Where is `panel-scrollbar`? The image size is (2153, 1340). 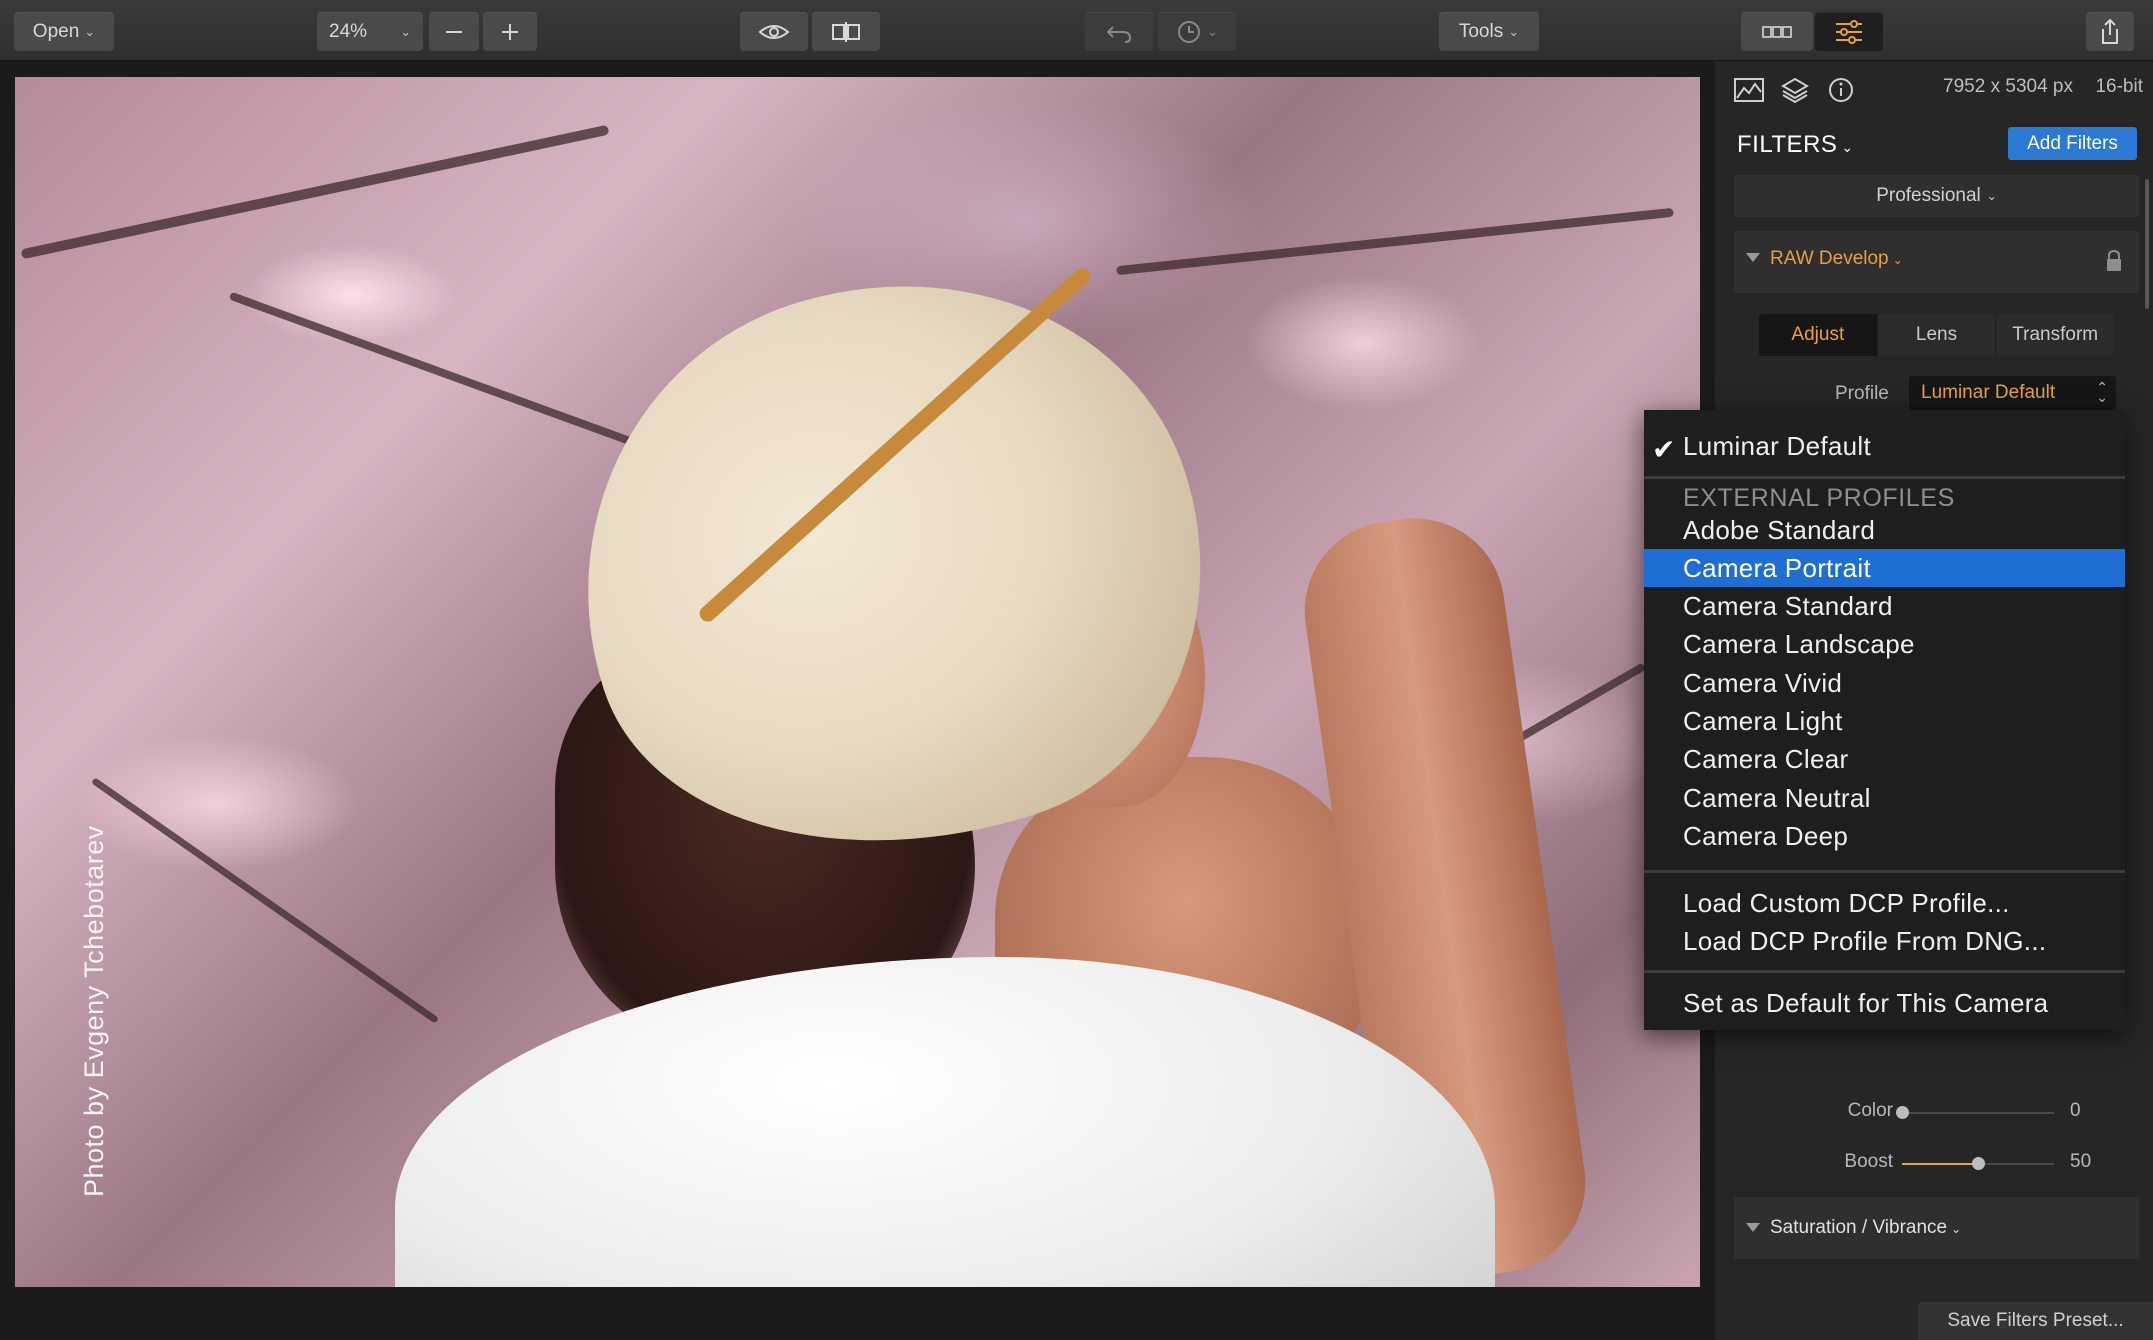 panel-scrollbar is located at coordinates (2147, 244).